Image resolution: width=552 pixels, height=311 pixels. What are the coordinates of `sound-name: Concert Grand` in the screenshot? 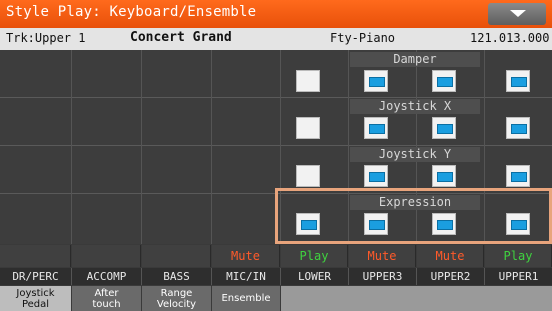 It's located at (181, 37).